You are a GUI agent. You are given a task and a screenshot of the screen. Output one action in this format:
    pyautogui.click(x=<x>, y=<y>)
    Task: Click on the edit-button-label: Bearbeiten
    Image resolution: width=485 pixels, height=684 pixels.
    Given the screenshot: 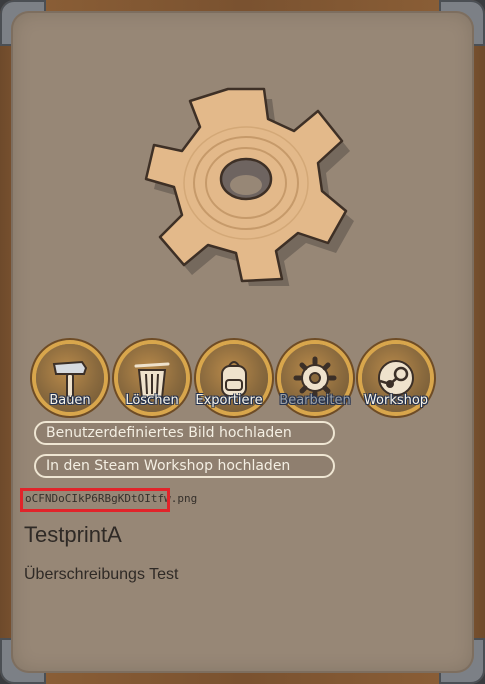 What is the action you would take?
    pyautogui.click(x=315, y=400)
    